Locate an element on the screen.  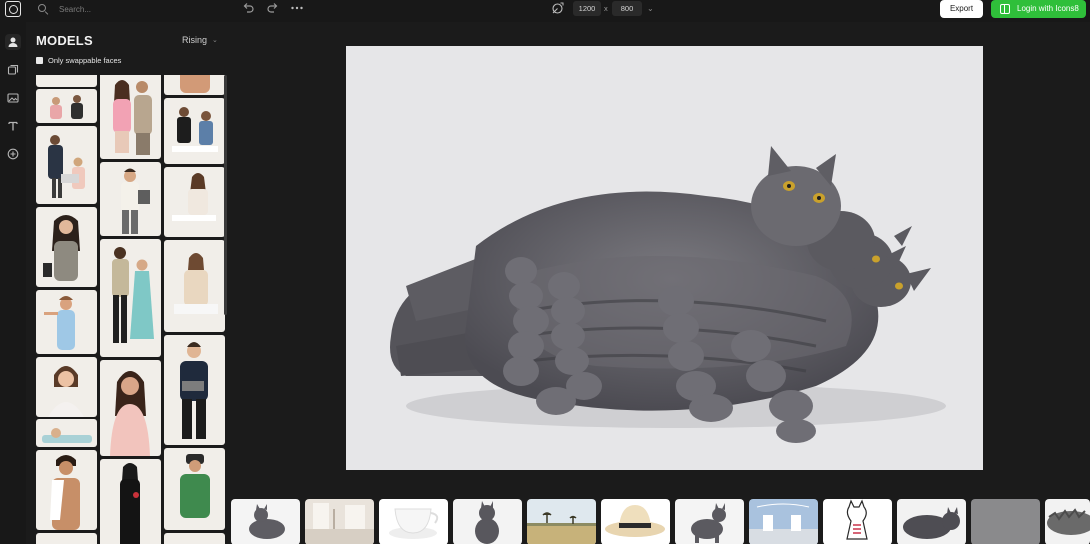
login-button: Login with Icons8 is located at coordinates (1038, 9).